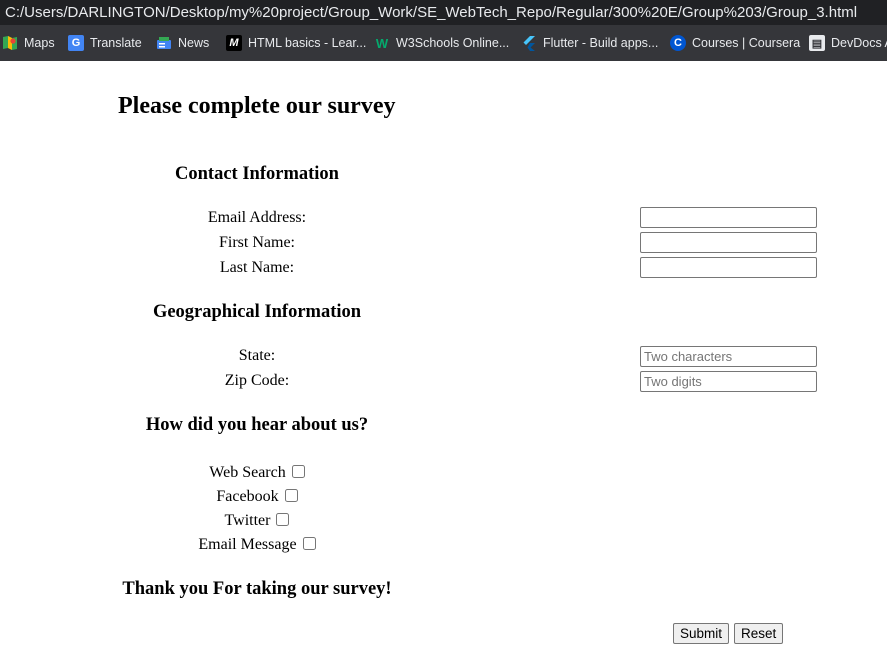 Image resolution: width=887 pixels, height=672 pixels. What do you see at coordinates (728, 217) in the screenshot?
I see `email-field` at bounding box center [728, 217].